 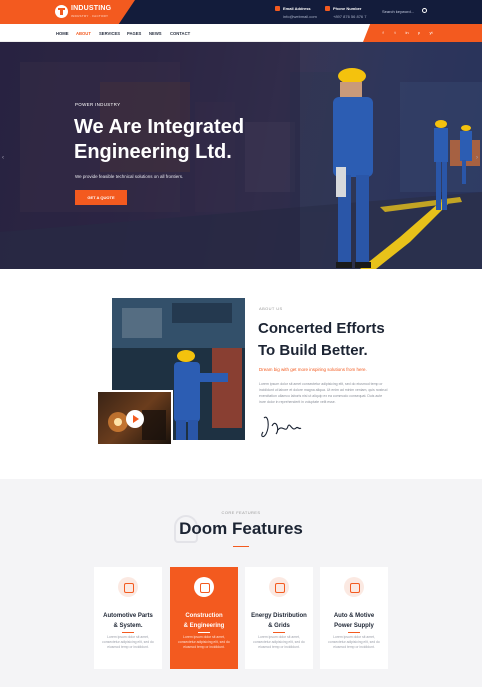 I want to click on features-divider, so click(x=241, y=546).